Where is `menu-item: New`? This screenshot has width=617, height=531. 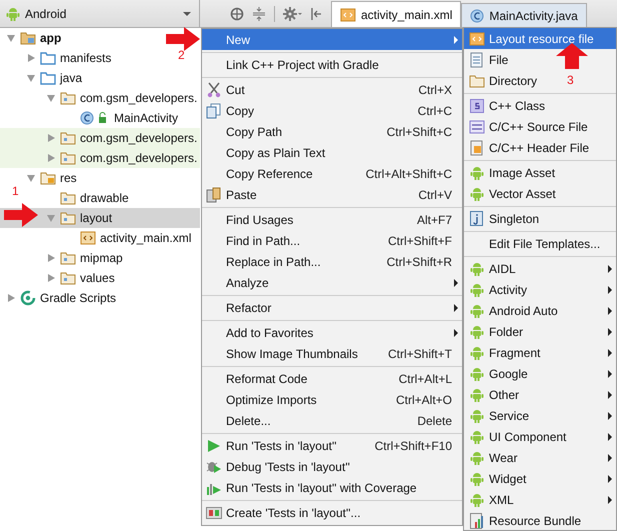 menu-item: New is located at coordinates (332, 39).